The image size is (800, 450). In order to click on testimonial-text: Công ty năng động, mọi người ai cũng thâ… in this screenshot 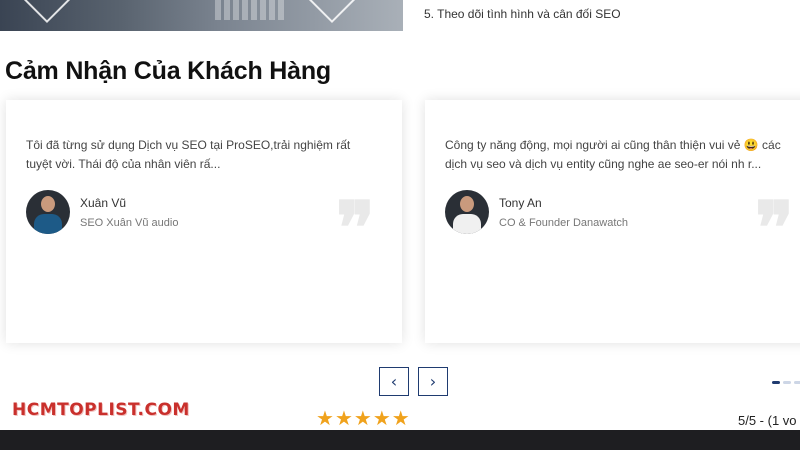, I will do `click(613, 154)`.